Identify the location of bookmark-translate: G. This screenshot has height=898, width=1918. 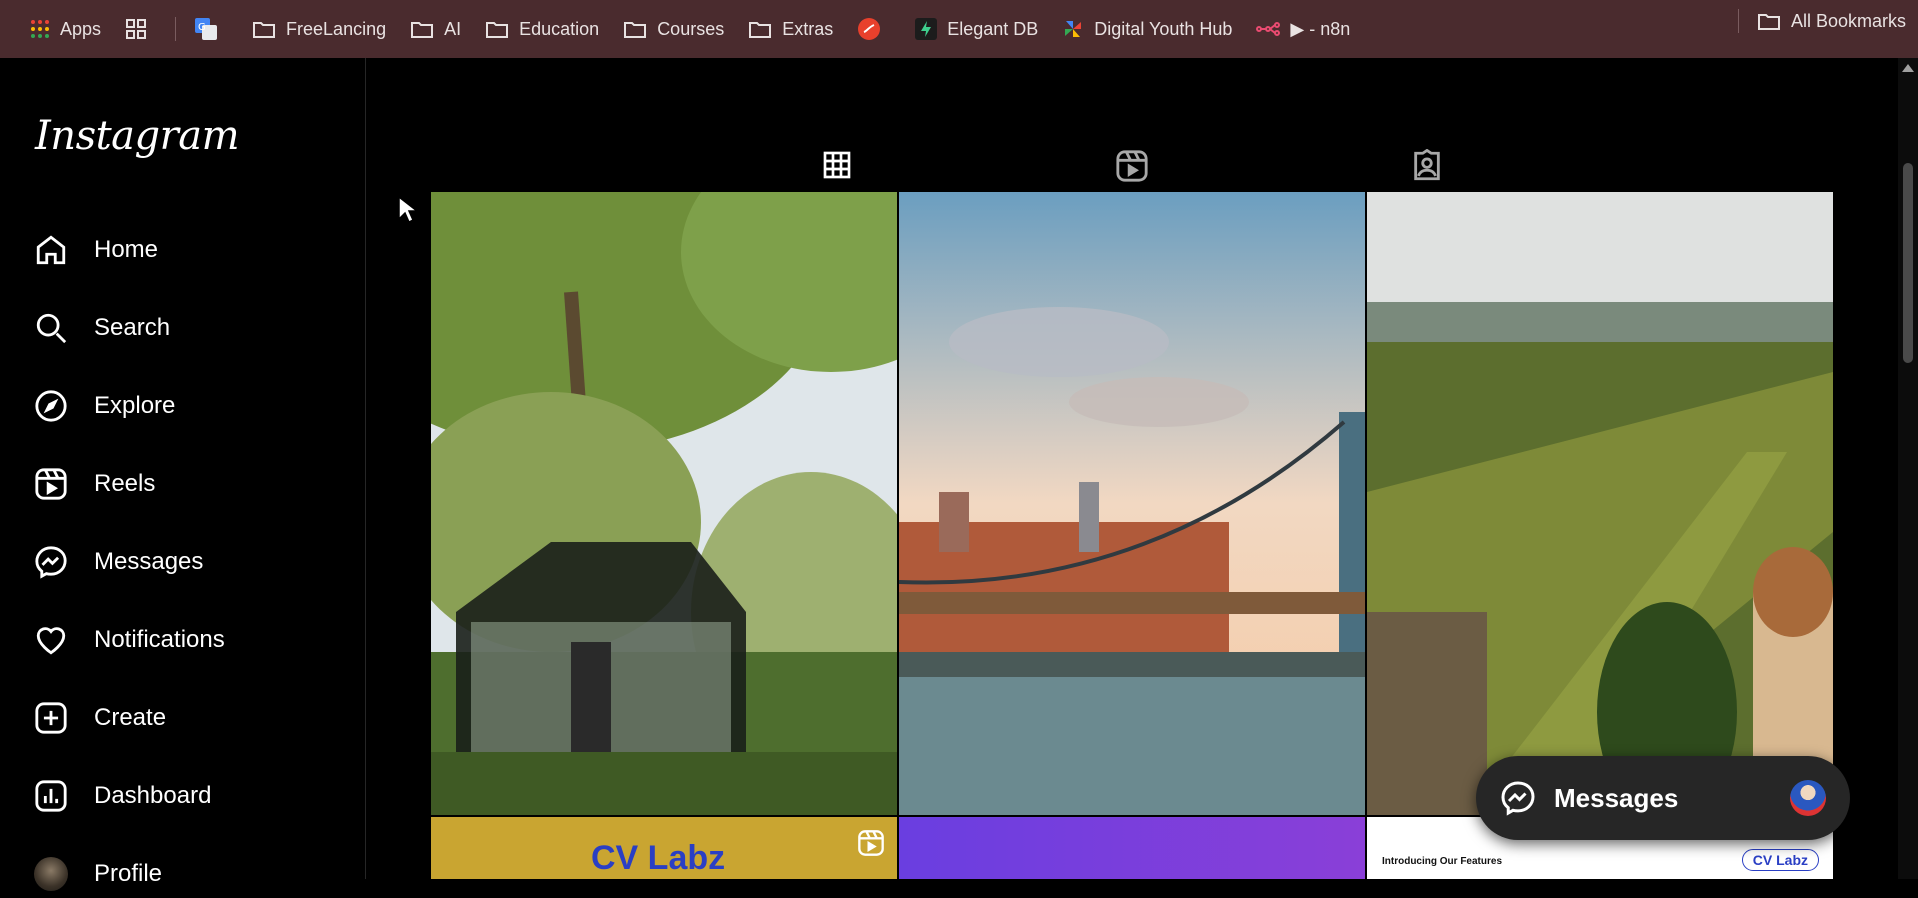
(211, 29).